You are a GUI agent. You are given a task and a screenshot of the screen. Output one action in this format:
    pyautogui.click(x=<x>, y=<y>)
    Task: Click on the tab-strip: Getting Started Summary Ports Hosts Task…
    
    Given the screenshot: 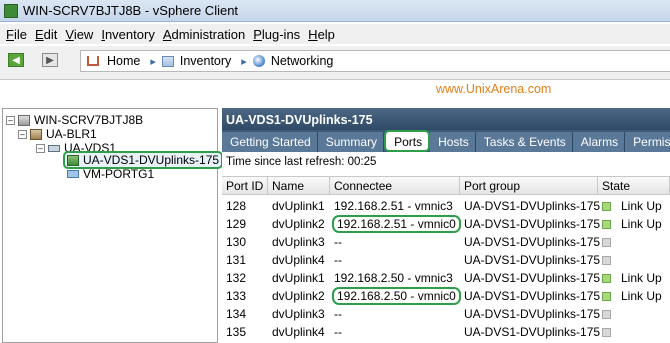 What is the action you would take?
    pyautogui.click(x=446, y=141)
    